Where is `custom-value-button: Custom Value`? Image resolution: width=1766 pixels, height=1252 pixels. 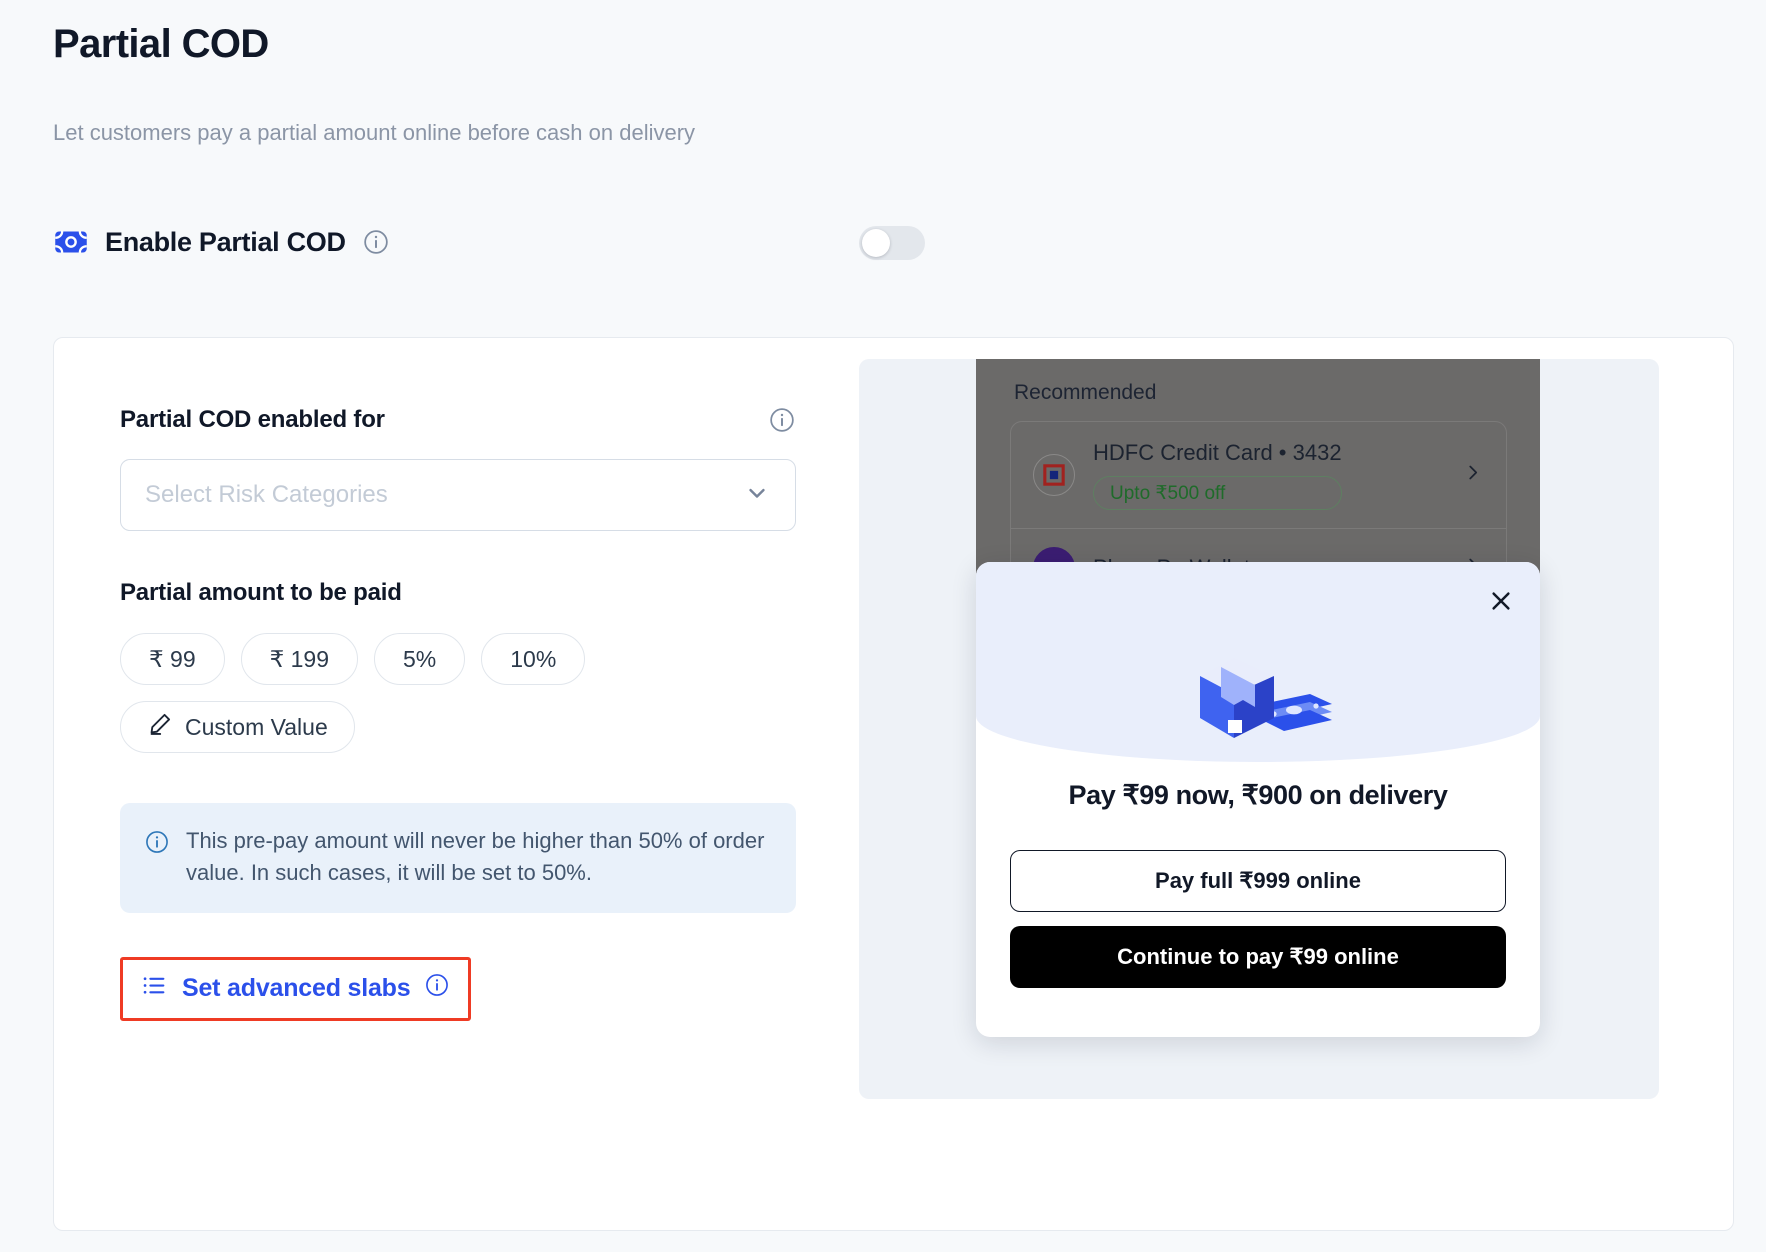 custom-value-button: Custom Value is located at coordinates (237, 727).